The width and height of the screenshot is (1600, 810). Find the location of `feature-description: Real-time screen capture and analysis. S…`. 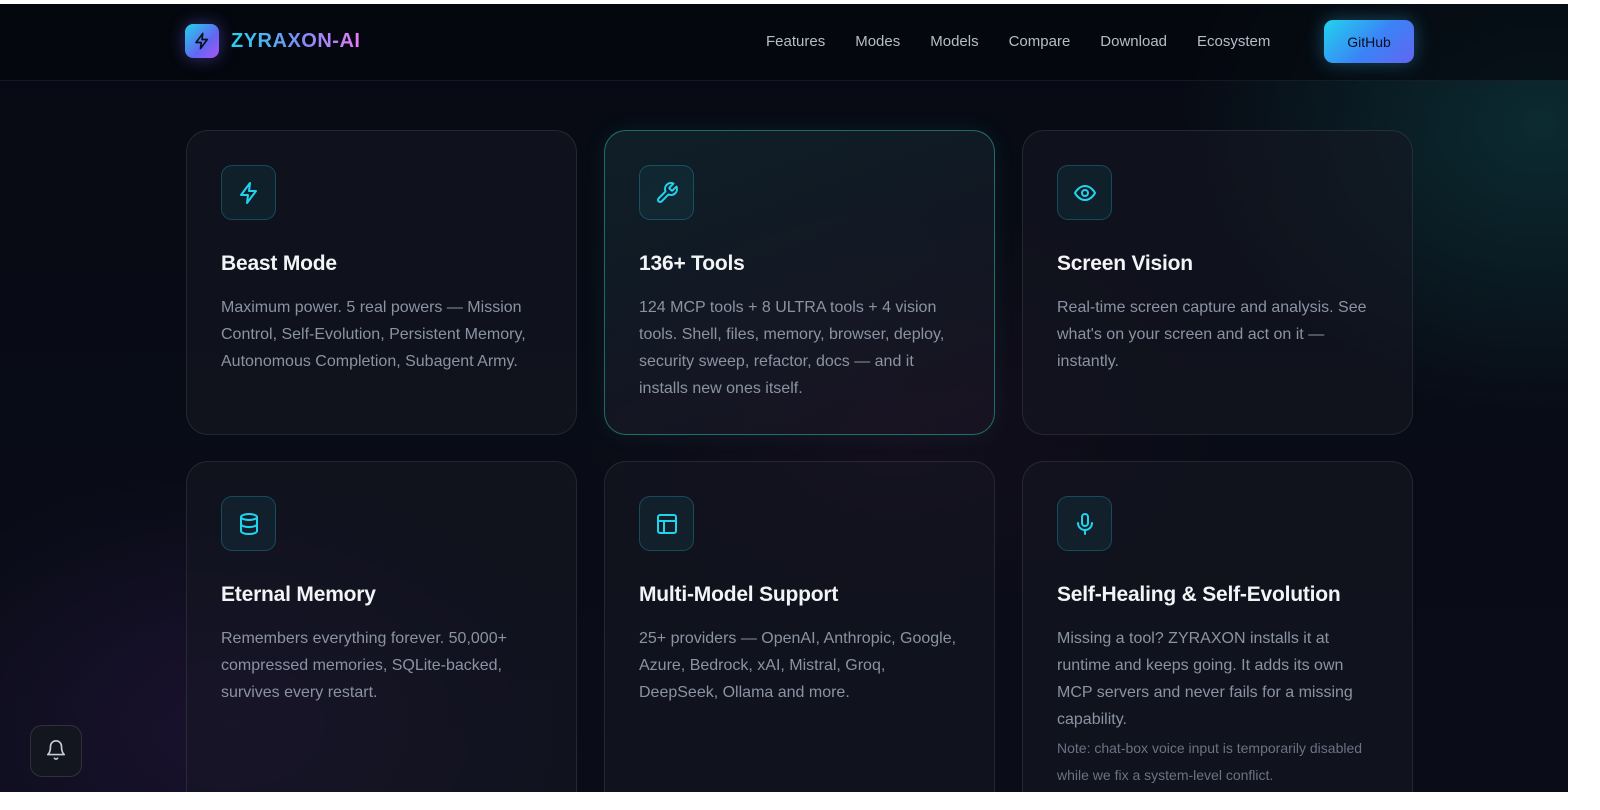

feature-description: Real-time screen capture and analysis. S… is located at coordinates (1212, 334).